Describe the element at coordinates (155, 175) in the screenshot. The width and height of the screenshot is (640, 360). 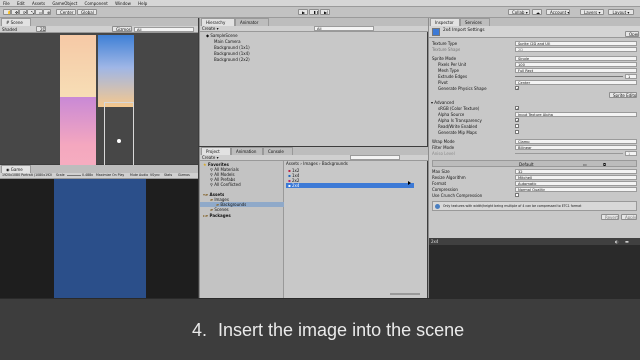
I see `vsync-toggle: VSync` at that location.